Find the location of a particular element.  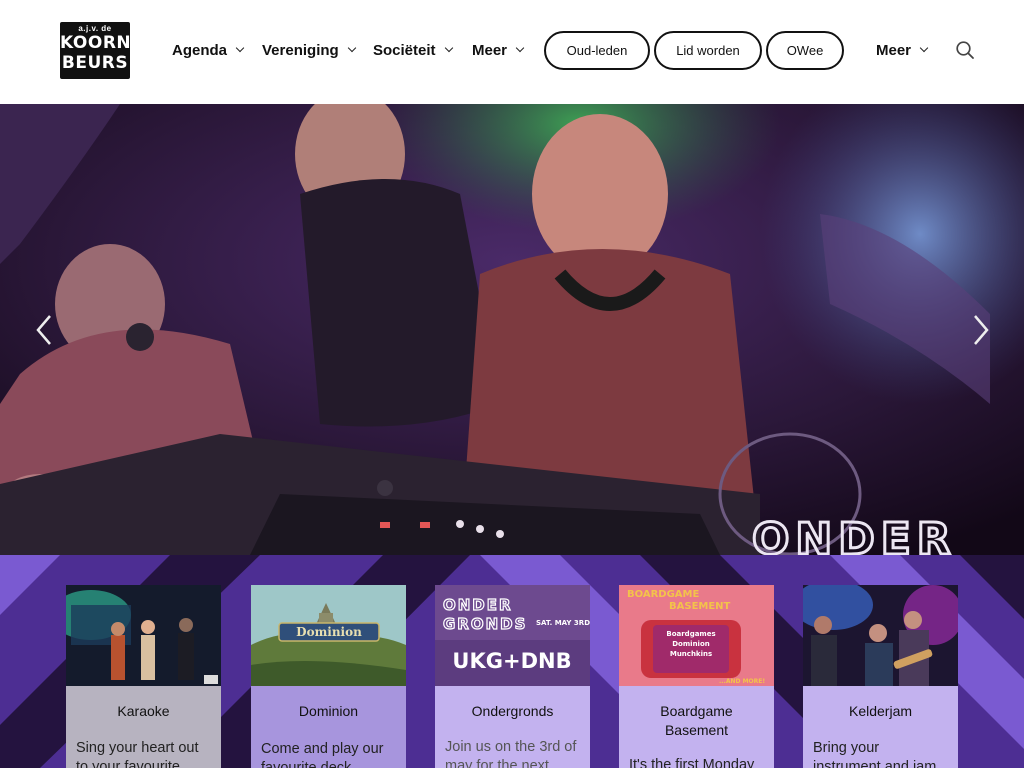

event-description: Come and play our favourite deck is located at coordinates (322, 754).